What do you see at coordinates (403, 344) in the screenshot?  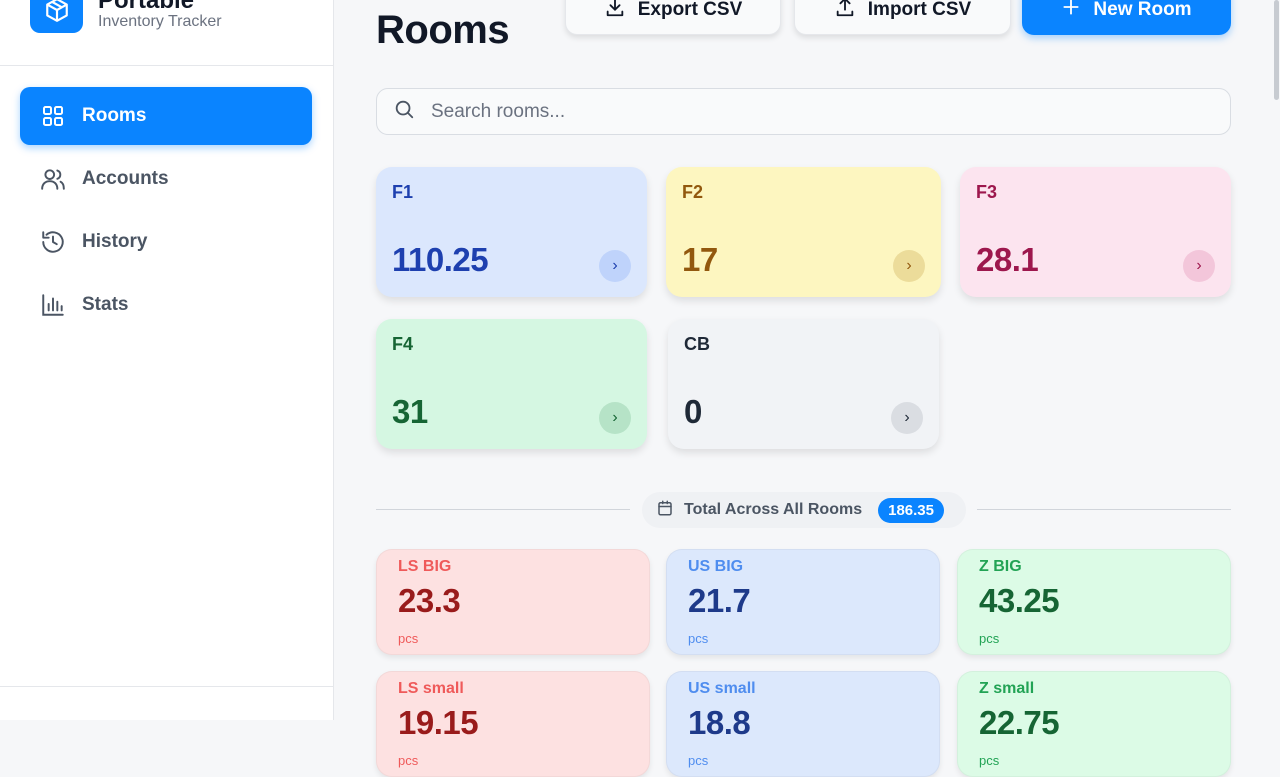 I see `room-name: F4` at bounding box center [403, 344].